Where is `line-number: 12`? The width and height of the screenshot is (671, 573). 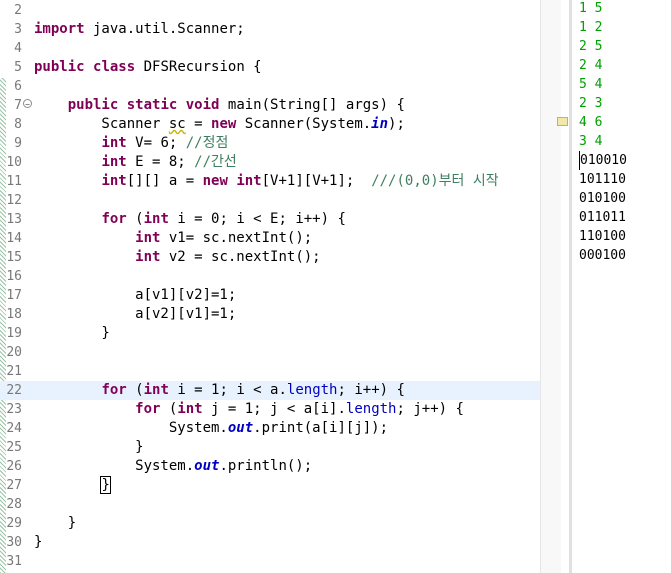
line-number: 12 is located at coordinates (14, 200).